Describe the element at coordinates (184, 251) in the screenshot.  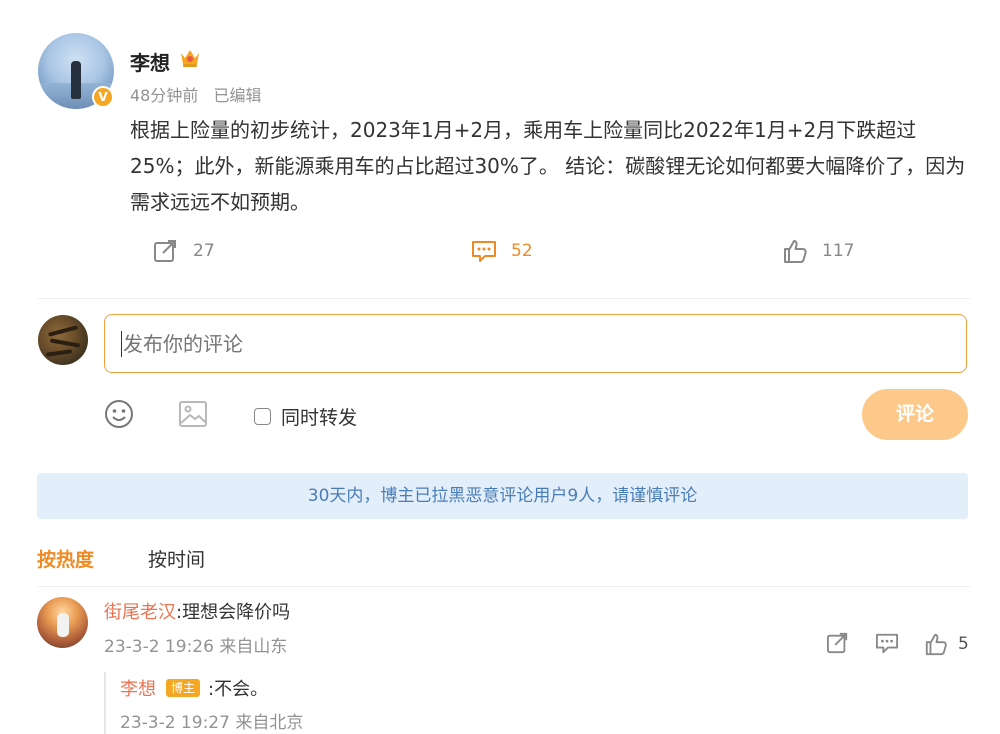
I see `repost-button: 27` at that location.